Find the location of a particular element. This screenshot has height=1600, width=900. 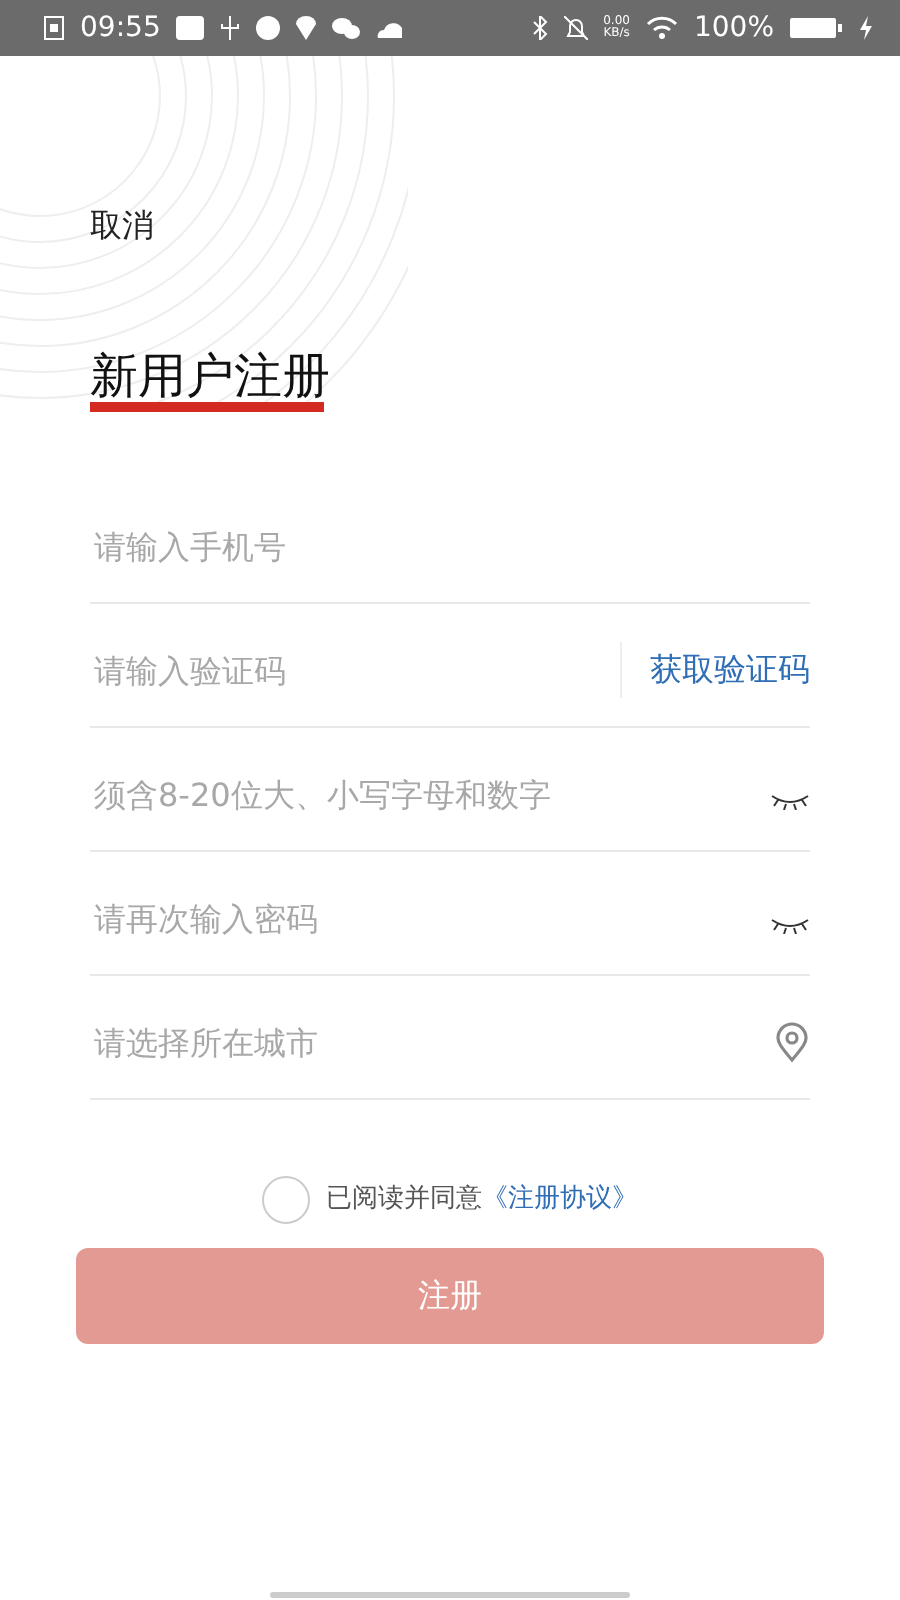

bluetooth-icon is located at coordinates (539, 28).